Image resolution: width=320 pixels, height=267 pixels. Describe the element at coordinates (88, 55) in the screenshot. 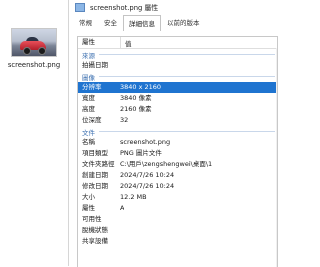

I see `section-title: 來源` at that location.